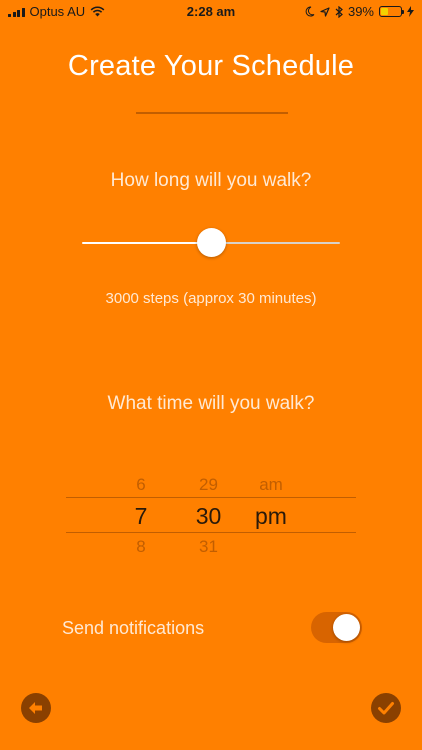 This screenshot has width=422, height=750. I want to click on battery-icon, so click(391, 11).